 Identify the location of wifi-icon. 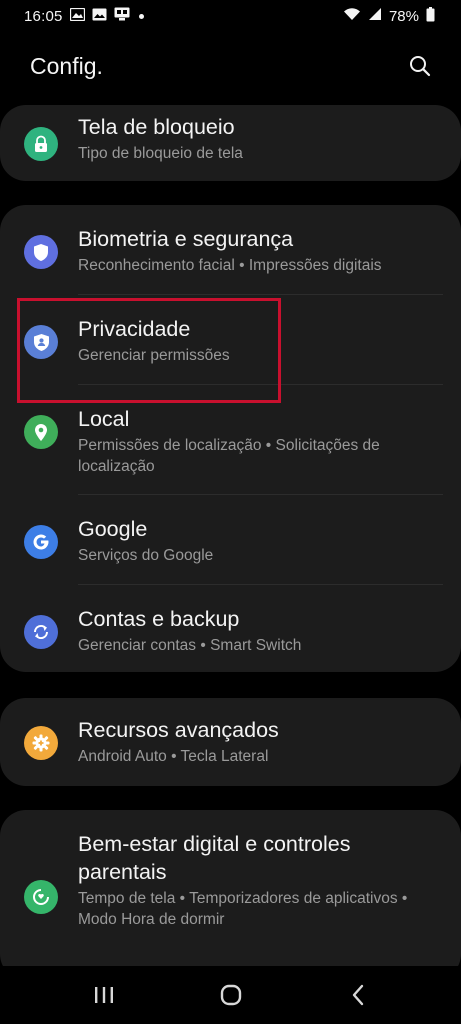
(352, 16).